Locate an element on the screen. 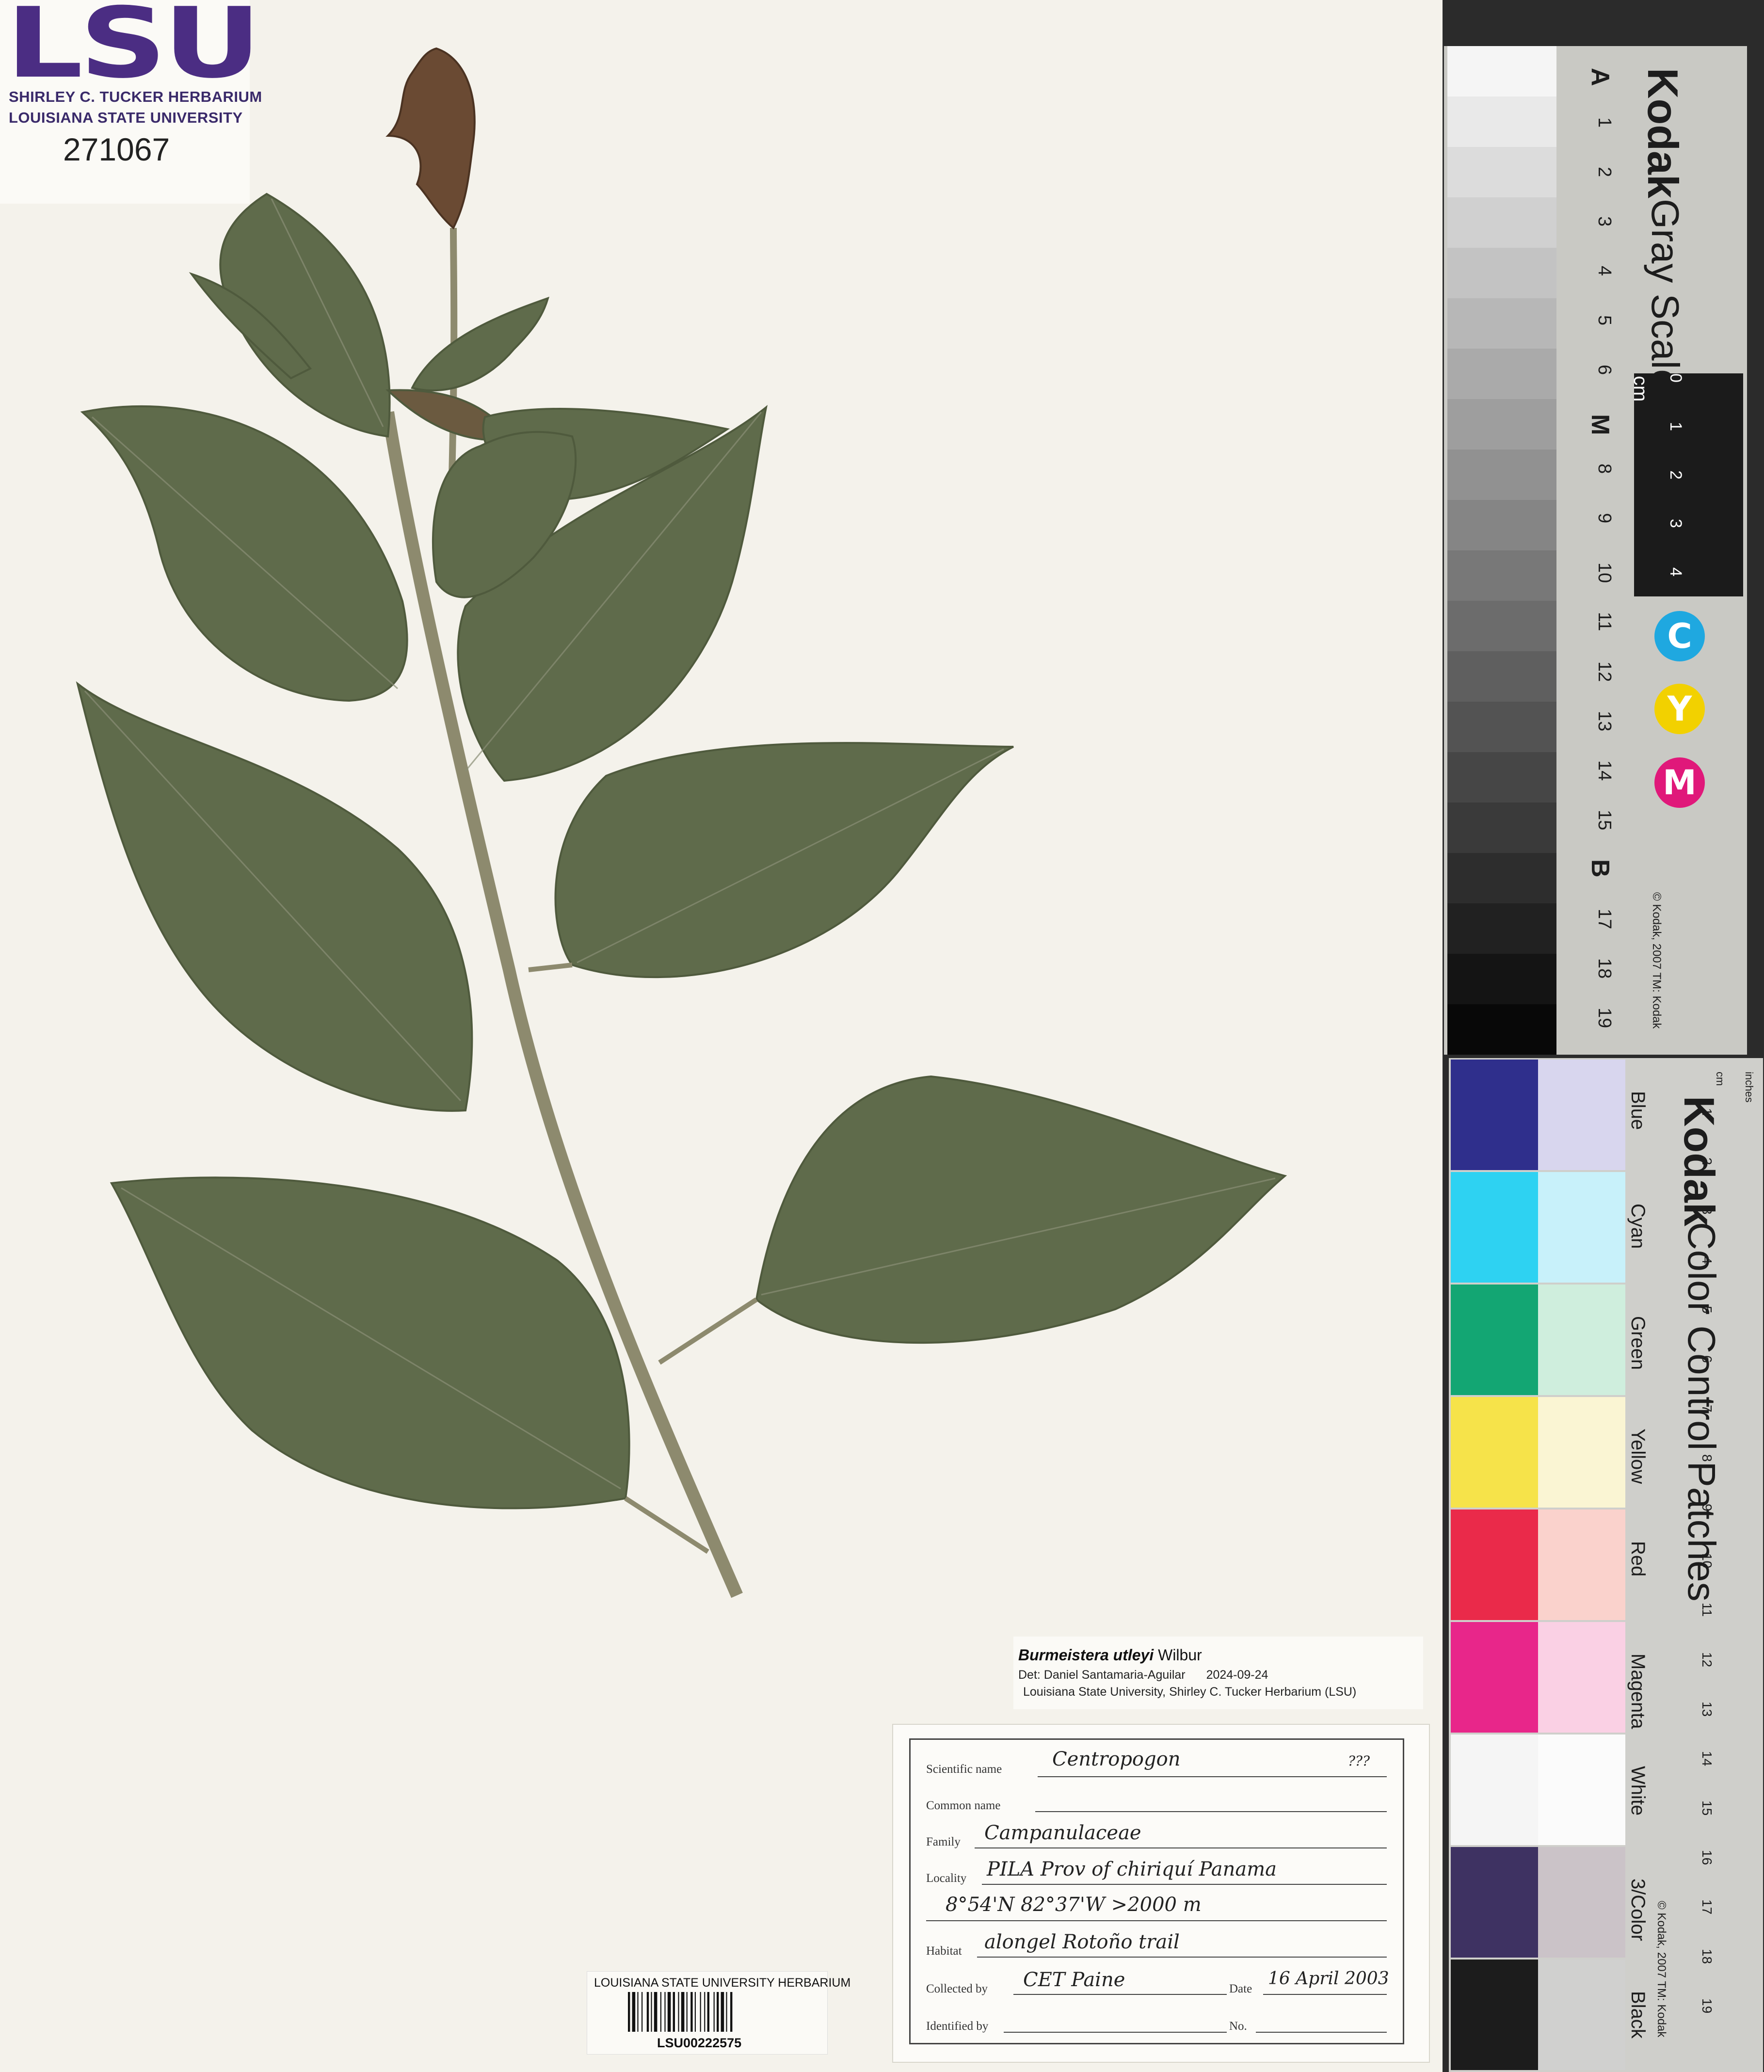  magenta-dot: M is located at coordinates (1679, 782).